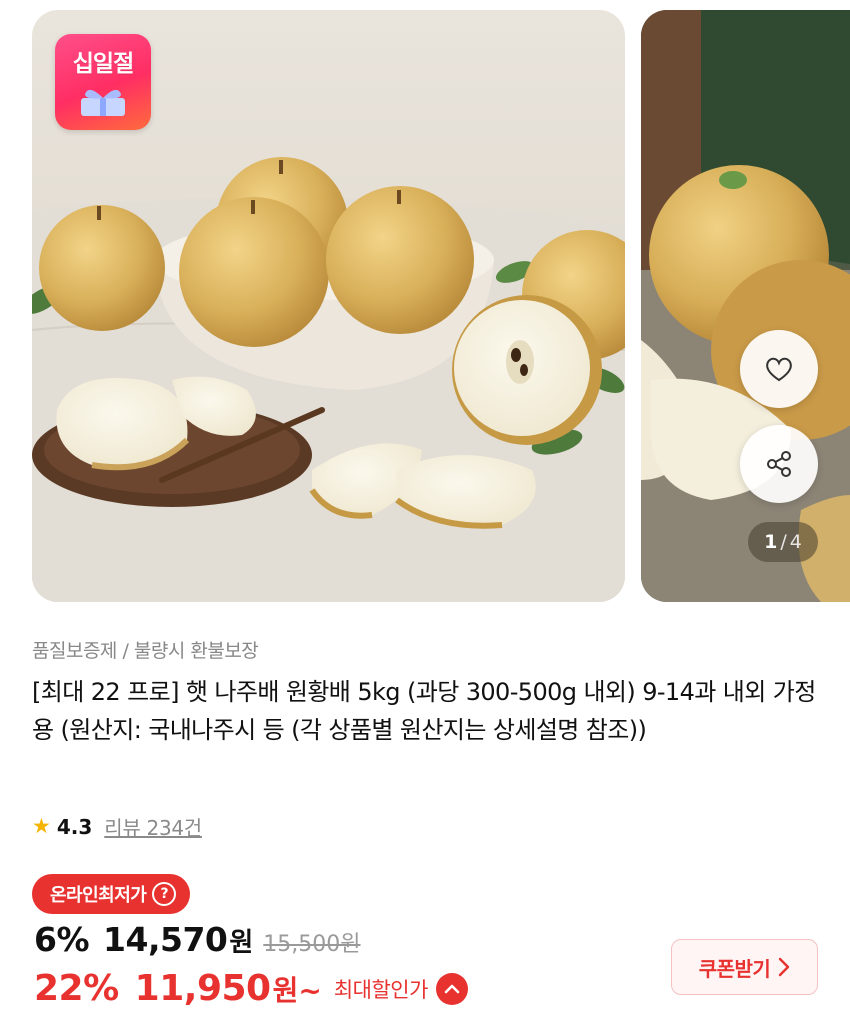 The image size is (850, 1028). Describe the element at coordinates (381, 989) in the screenshot. I see `max-discount-label: 최대할인가` at that location.